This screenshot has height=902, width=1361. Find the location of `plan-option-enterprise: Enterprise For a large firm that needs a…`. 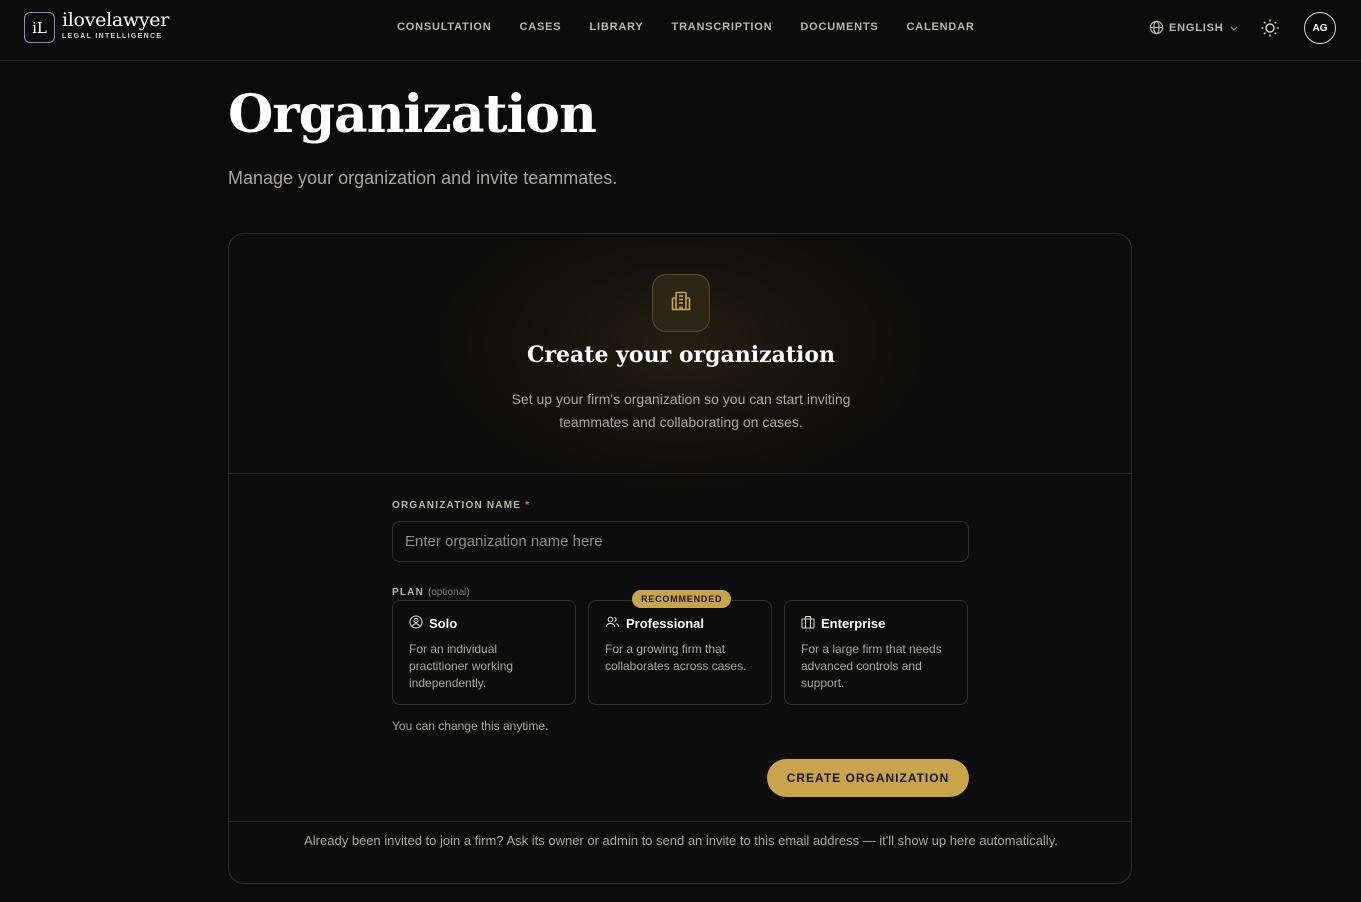

plan-option-enterprise: Enterprise For a large firm that needs a… is located at coordinates (876, 652).